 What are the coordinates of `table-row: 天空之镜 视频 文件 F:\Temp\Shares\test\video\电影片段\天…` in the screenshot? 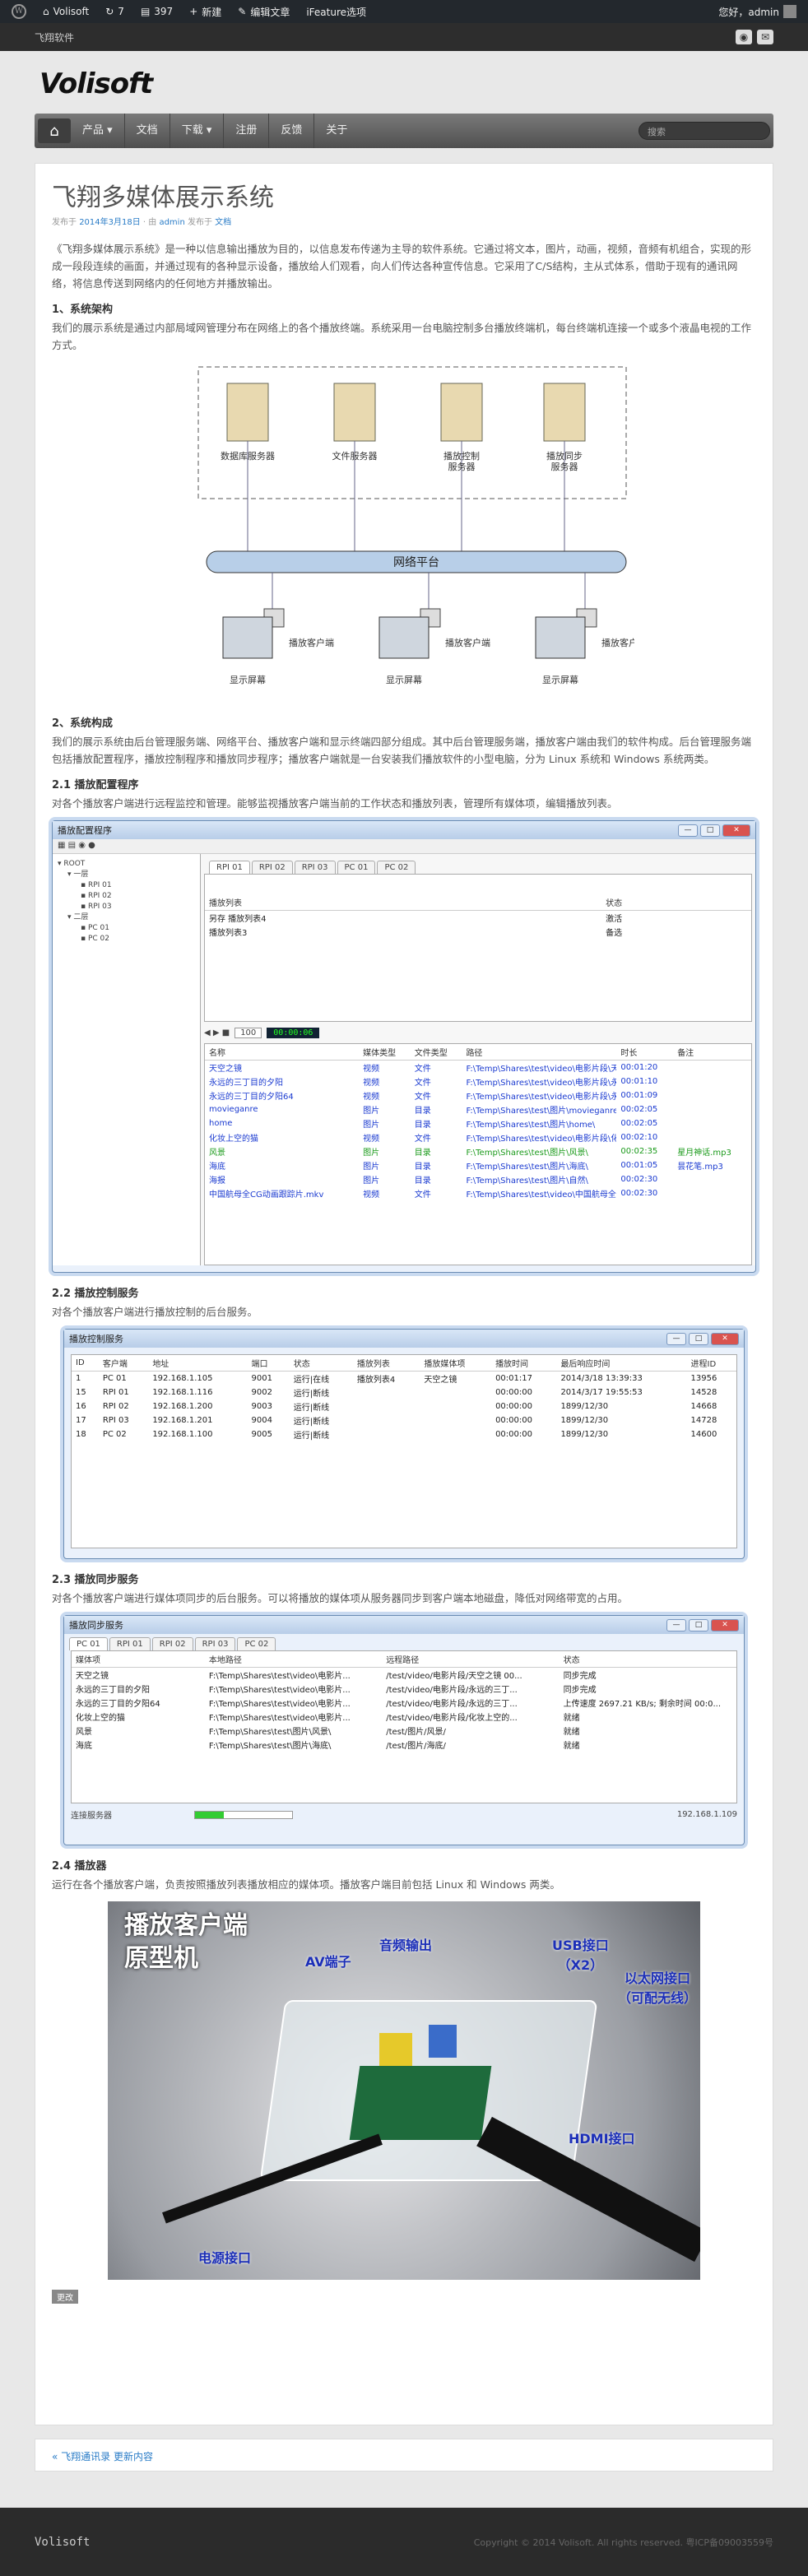 It's located at (478, 1068).